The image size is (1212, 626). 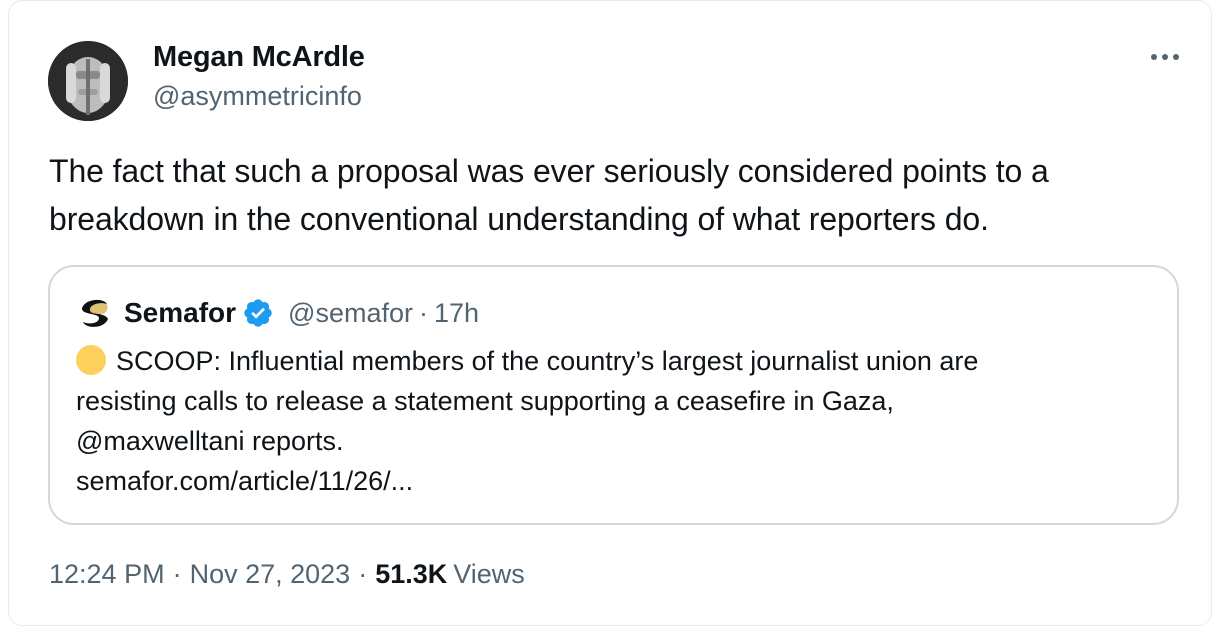 What do you see at coordinates (95, 313) in the screenshot?
I see `semafor-logo-icon` at bounding box center [95, 313].